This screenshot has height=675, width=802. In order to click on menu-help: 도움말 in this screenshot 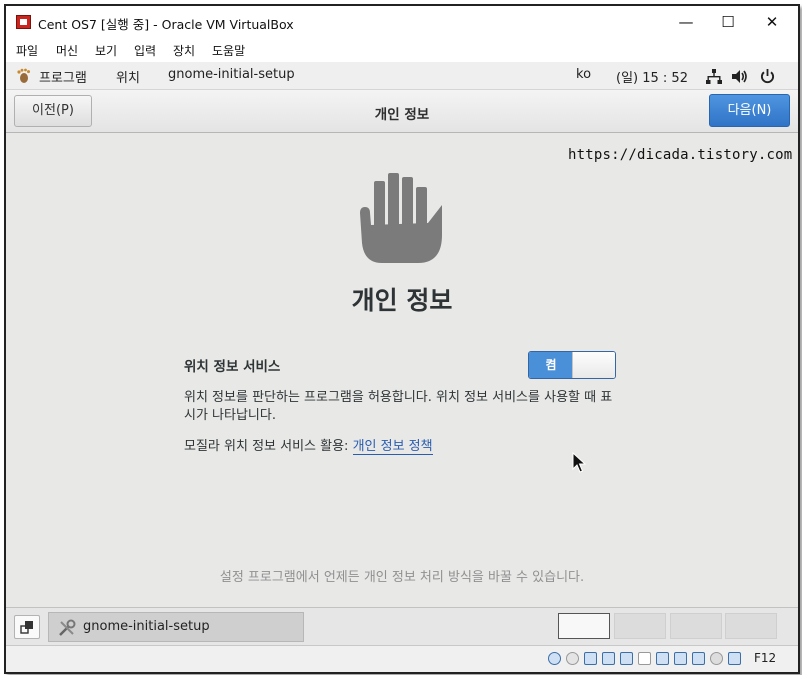, I will do `click(228, 50)`.